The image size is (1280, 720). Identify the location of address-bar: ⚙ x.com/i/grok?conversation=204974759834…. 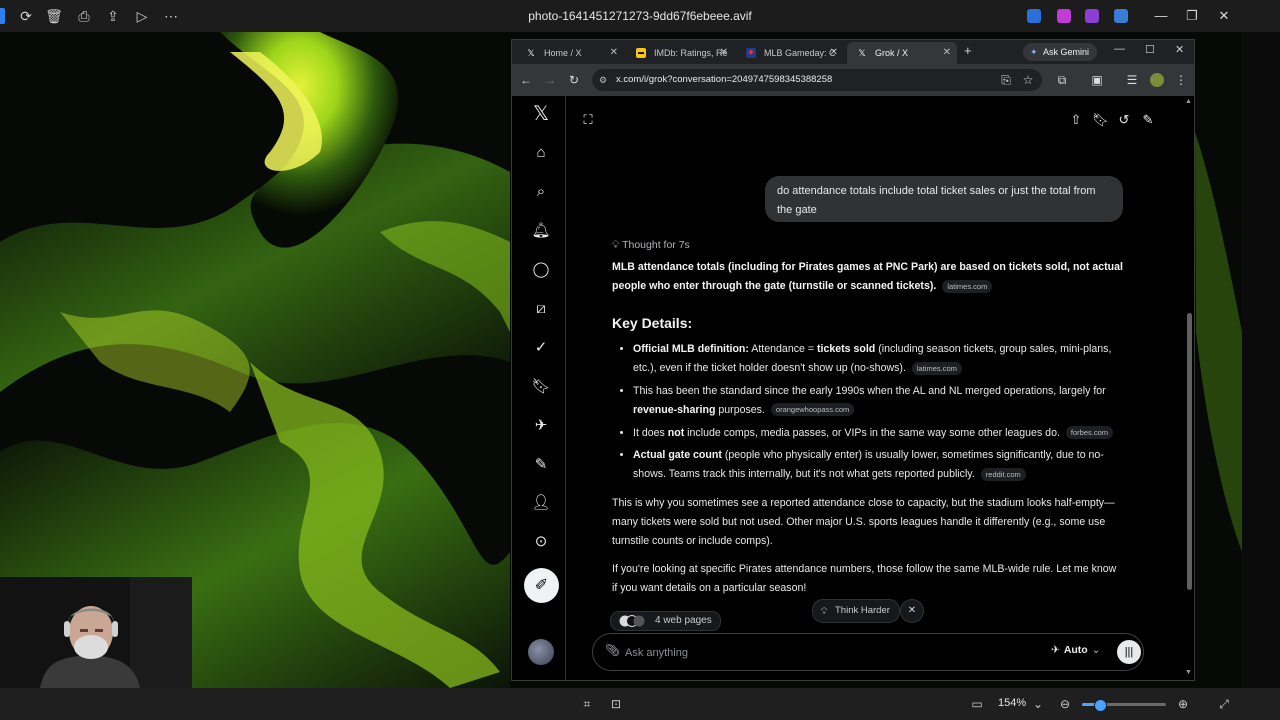
(817, 80).